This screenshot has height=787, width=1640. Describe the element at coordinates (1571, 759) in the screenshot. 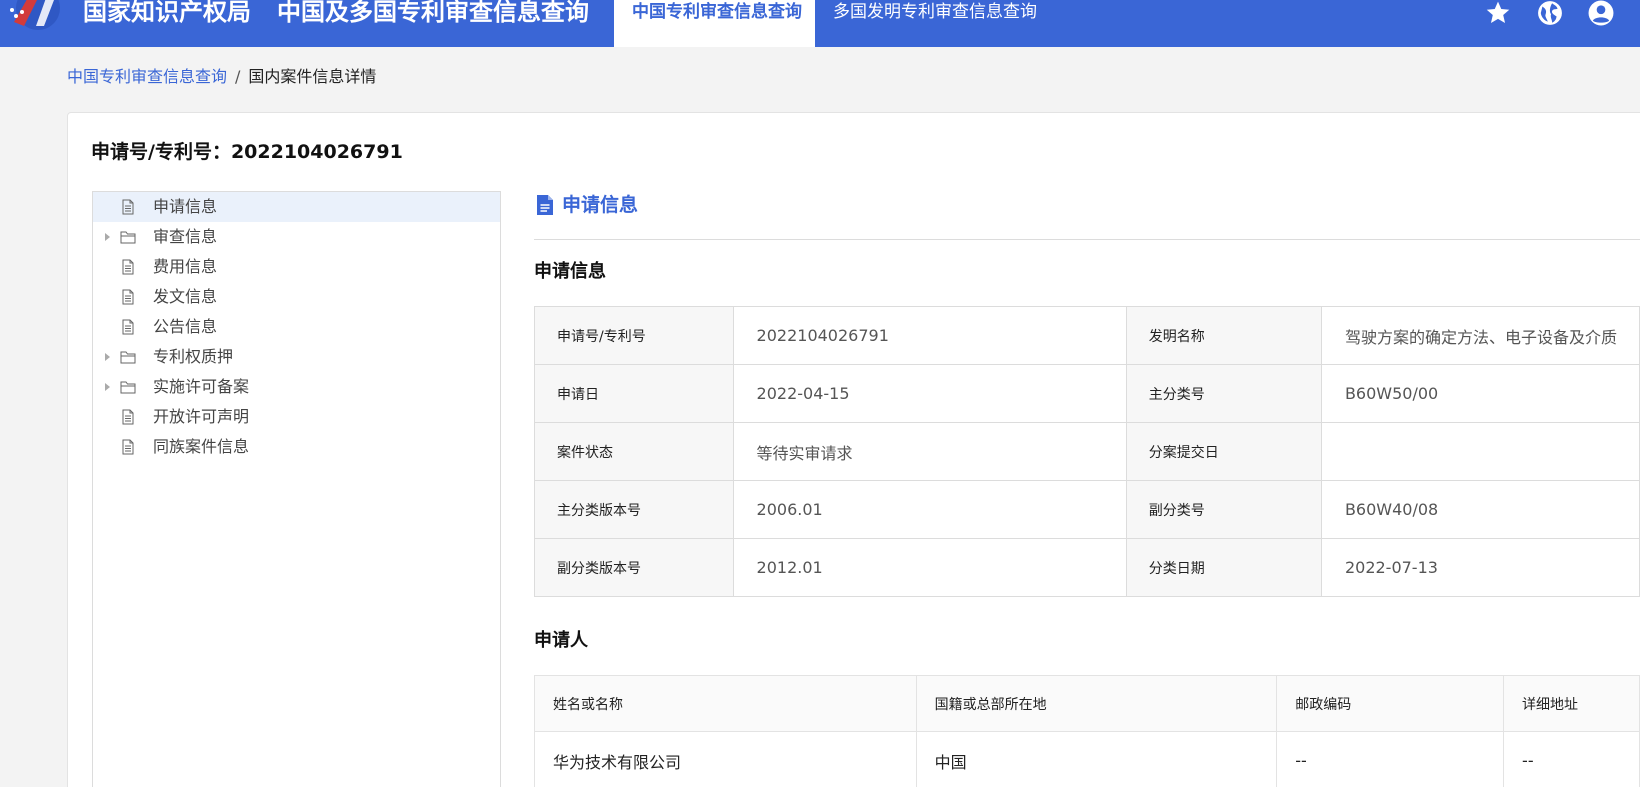

I see `applicant-address: --` at that location.